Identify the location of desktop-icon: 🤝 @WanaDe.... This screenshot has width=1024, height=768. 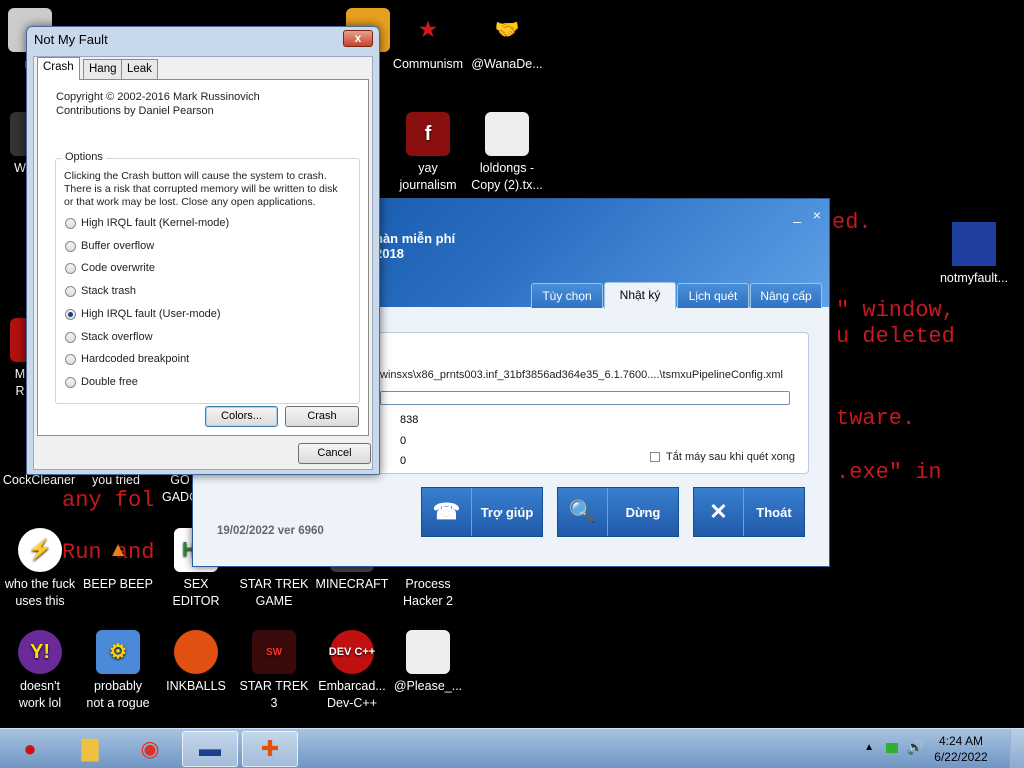
(507, 40).